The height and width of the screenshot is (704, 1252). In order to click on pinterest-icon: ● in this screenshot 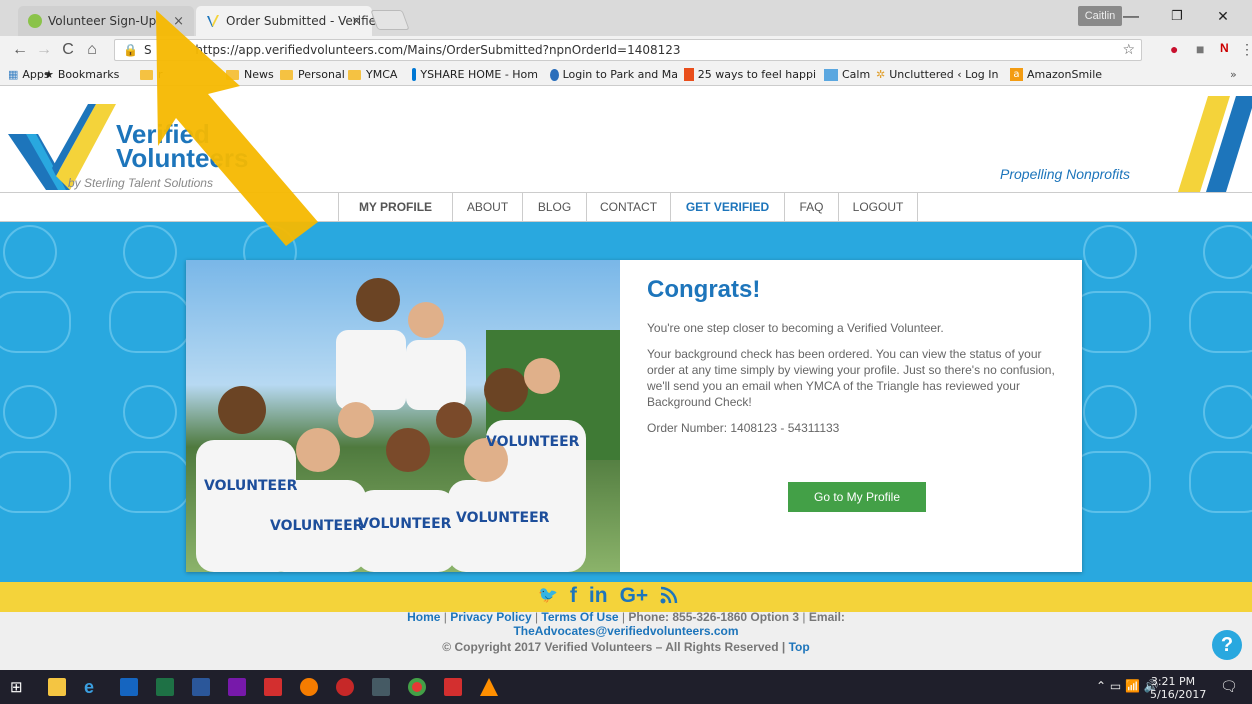, I will do `click(1174, 49)`.